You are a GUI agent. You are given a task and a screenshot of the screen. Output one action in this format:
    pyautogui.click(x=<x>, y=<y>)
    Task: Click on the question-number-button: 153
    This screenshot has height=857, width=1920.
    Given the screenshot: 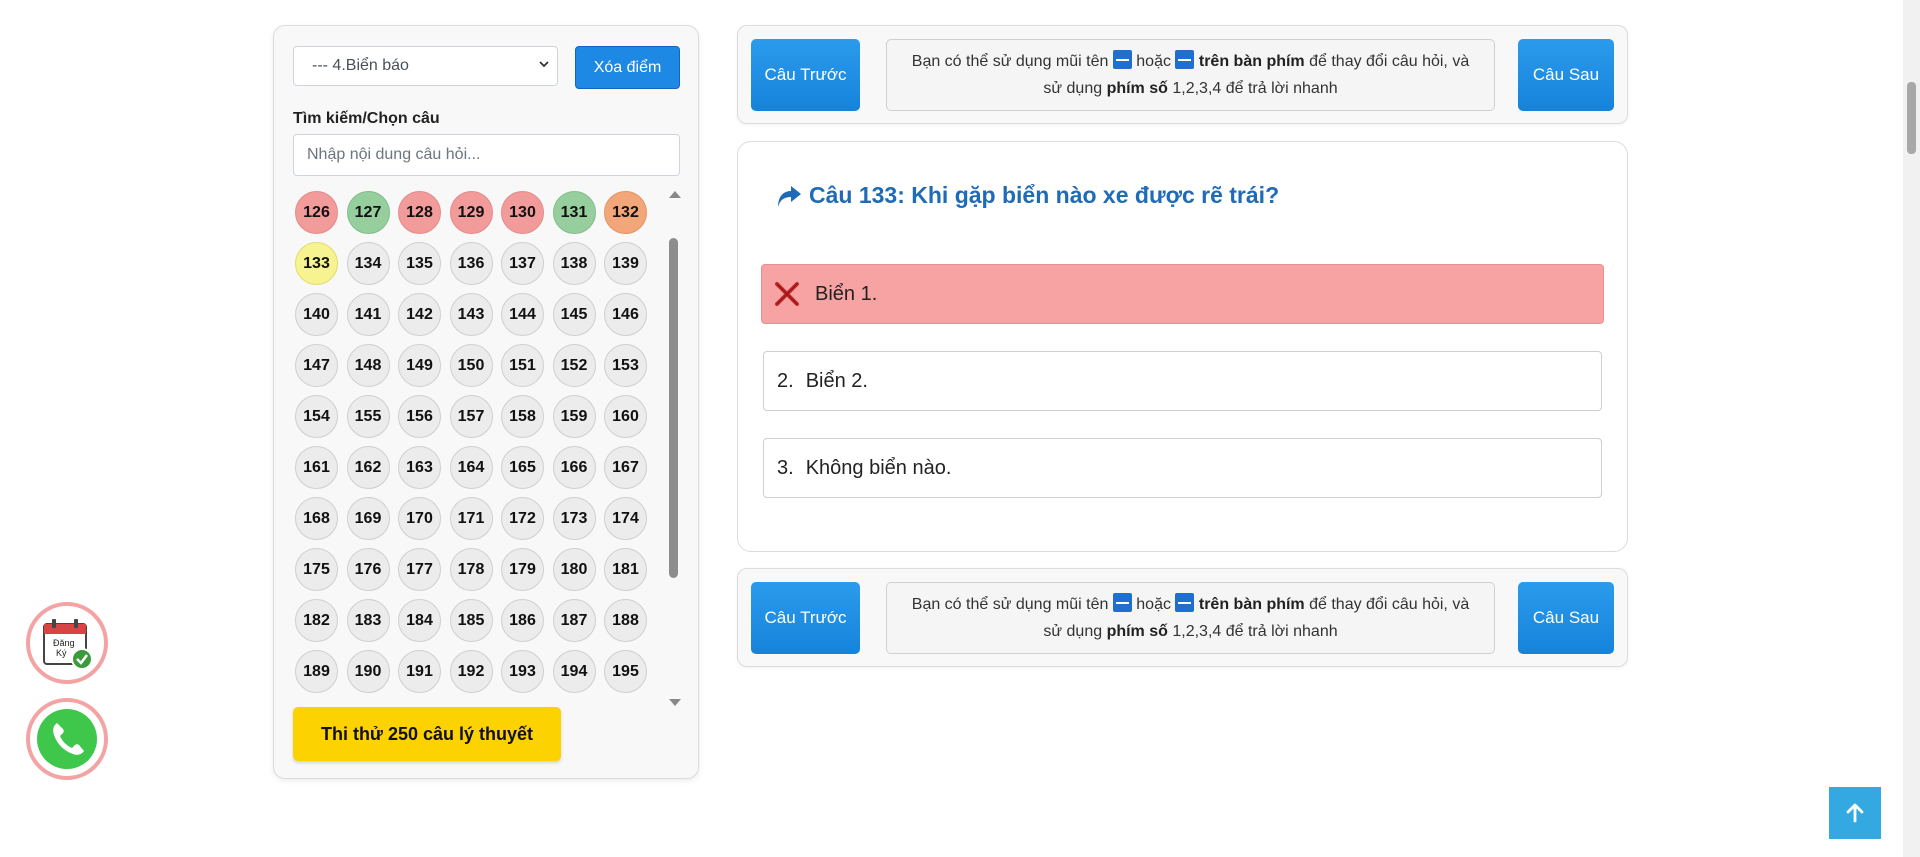 What is the action you would take?
    pyautogui.click(x=625, y=365)
    